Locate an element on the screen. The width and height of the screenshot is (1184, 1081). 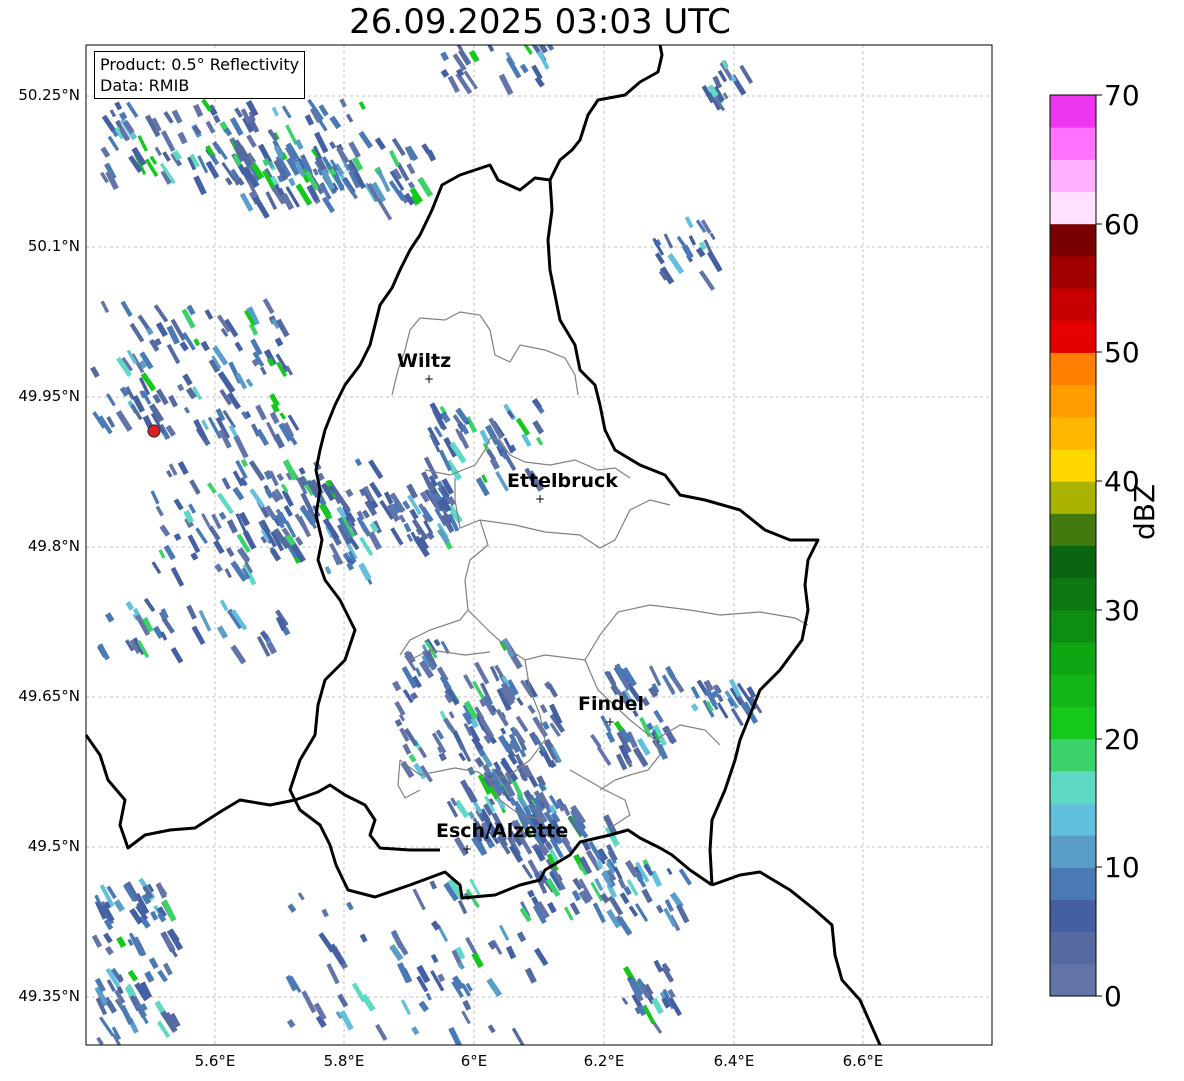
lon-label: 5.8°E is located at coordinates (344, 1061).